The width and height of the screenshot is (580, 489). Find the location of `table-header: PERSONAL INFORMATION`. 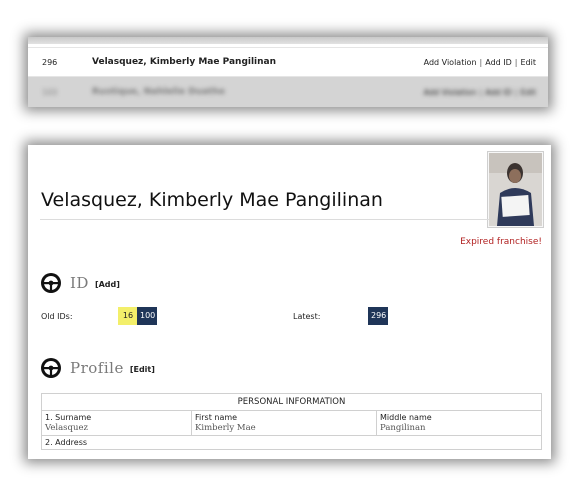

table-header: PERSONAL INFORMATION is located at coordinates (291, 402).